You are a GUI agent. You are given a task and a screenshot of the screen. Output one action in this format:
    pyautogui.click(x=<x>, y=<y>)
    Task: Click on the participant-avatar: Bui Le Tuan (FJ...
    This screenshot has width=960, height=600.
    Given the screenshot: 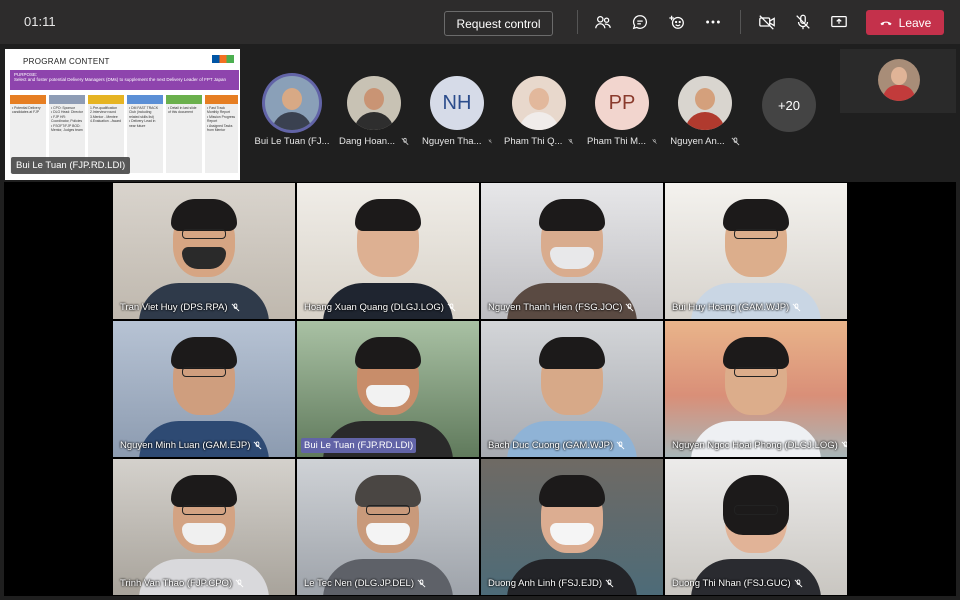 What is the action you would take?
    pyautogui.click(x=292, y=111)
    